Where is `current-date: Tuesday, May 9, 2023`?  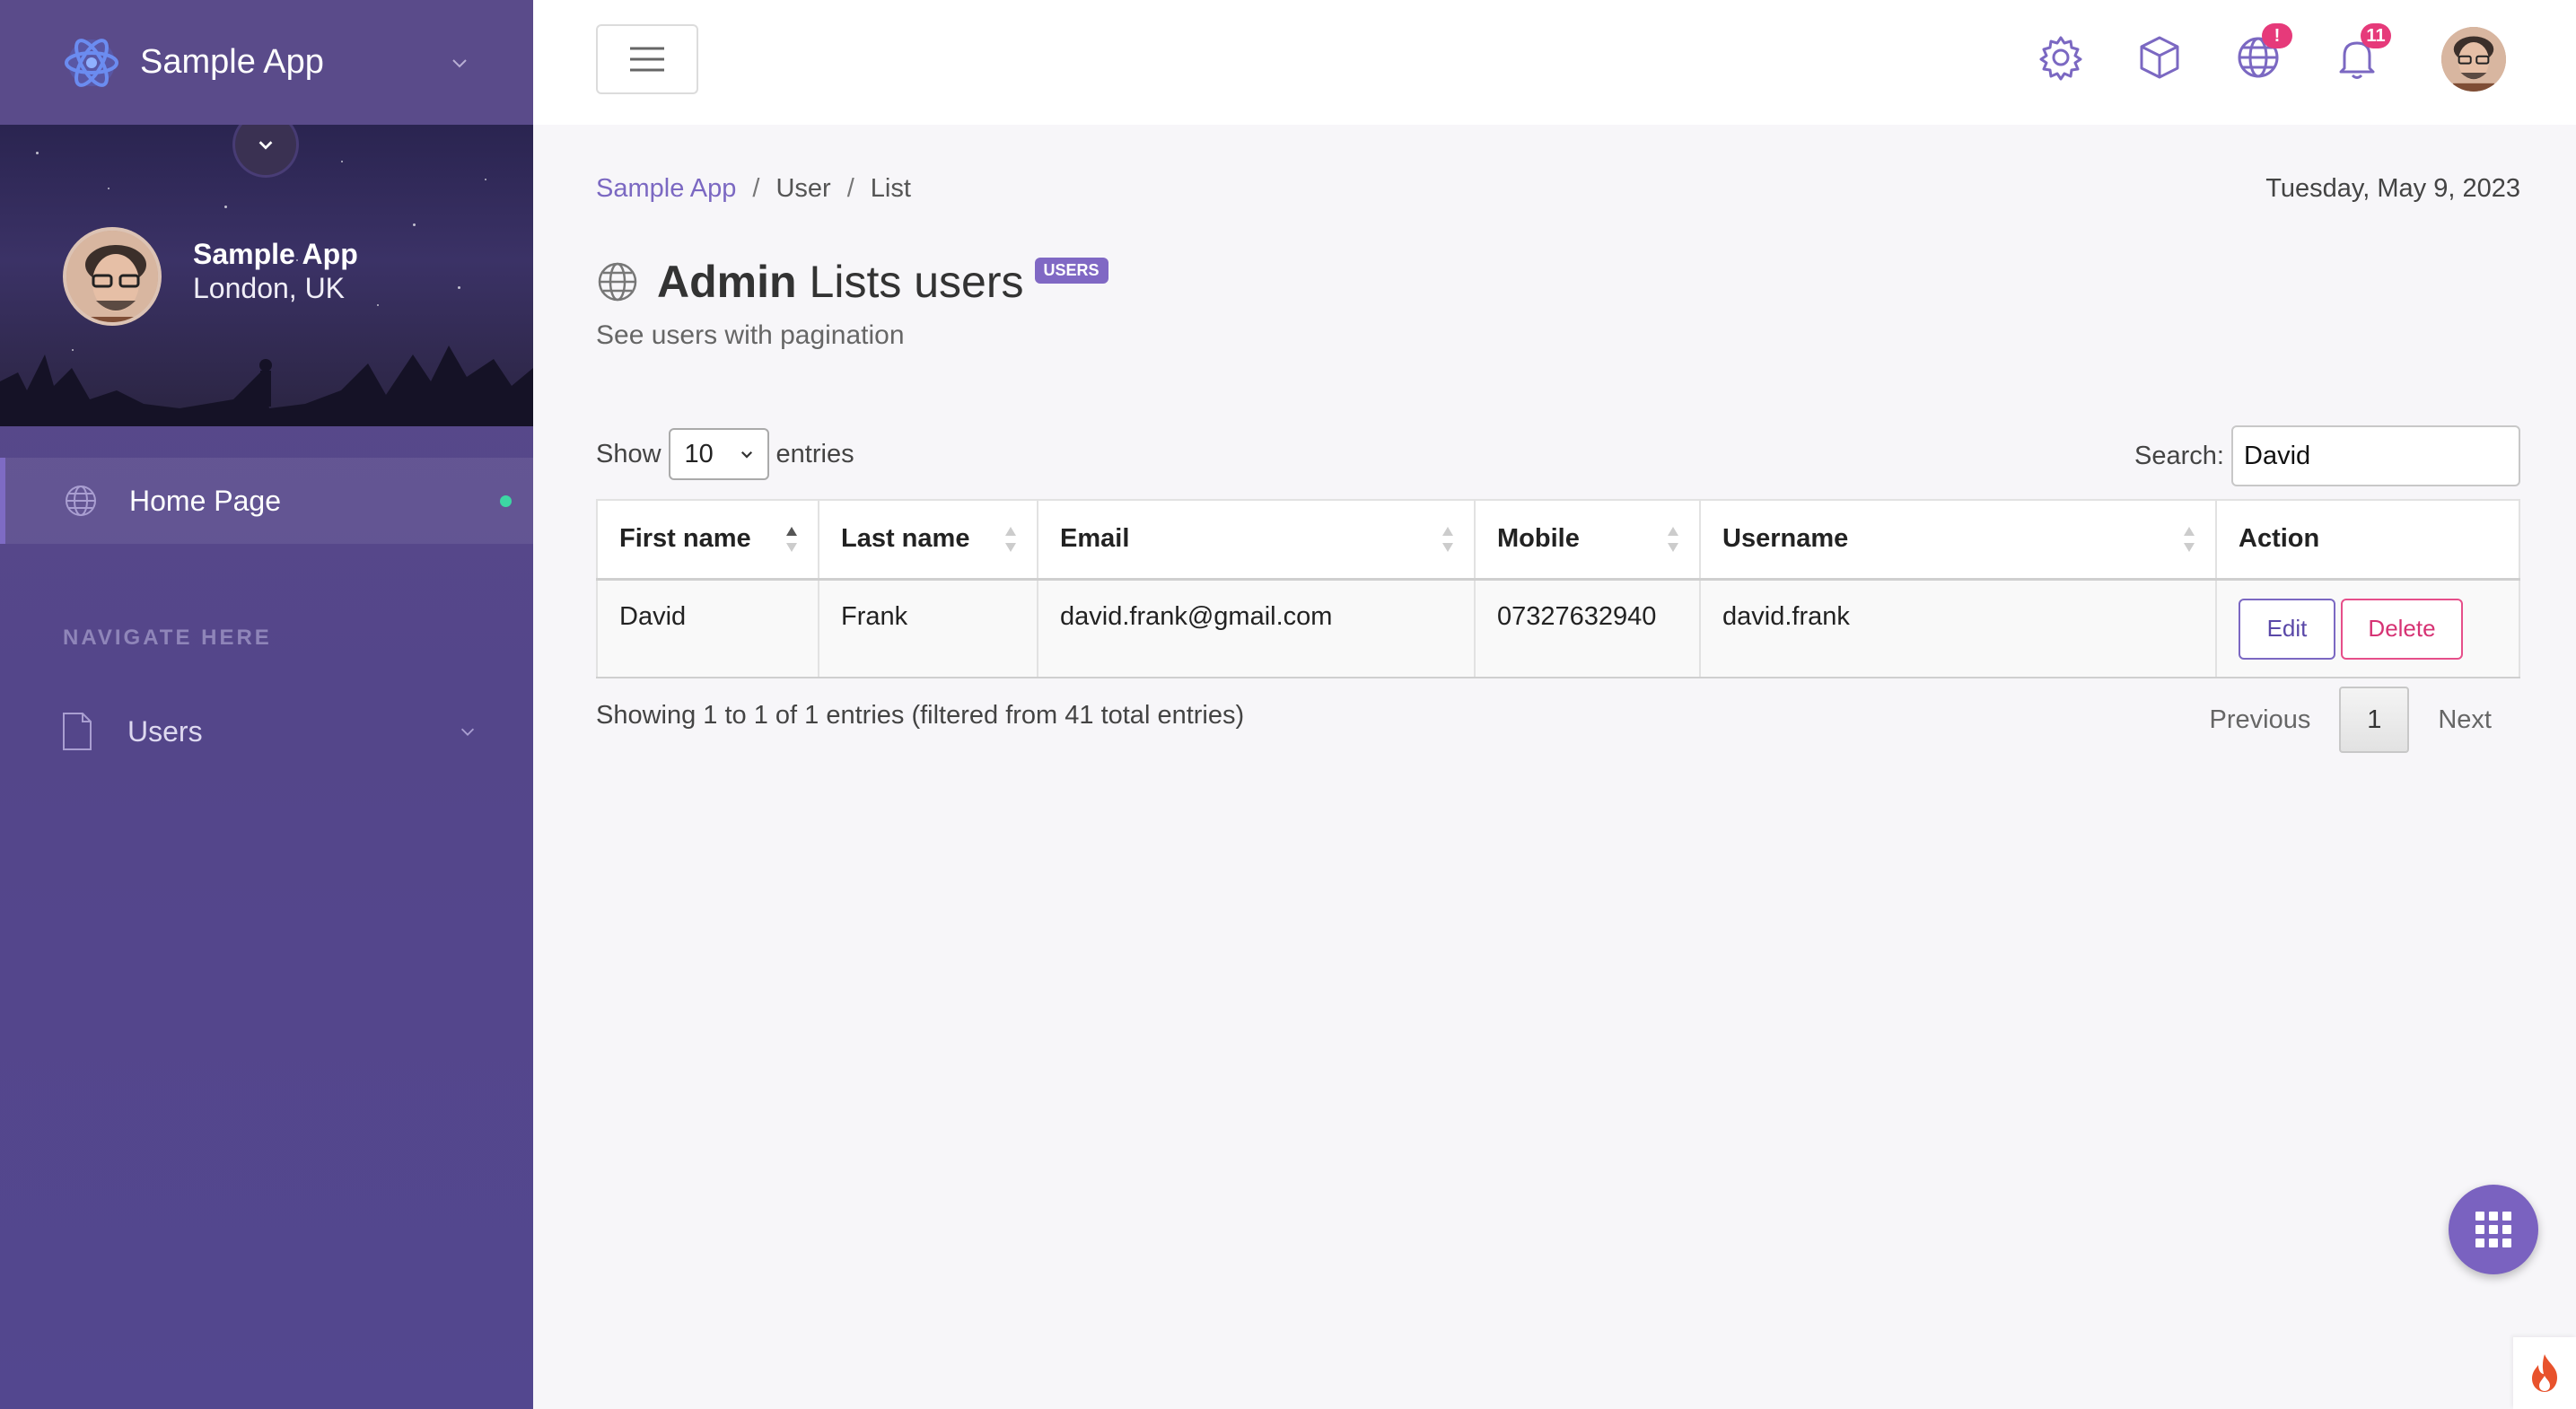 current-date: Tuesday, May 9, 2023 is located at coordinates (2392, 188).